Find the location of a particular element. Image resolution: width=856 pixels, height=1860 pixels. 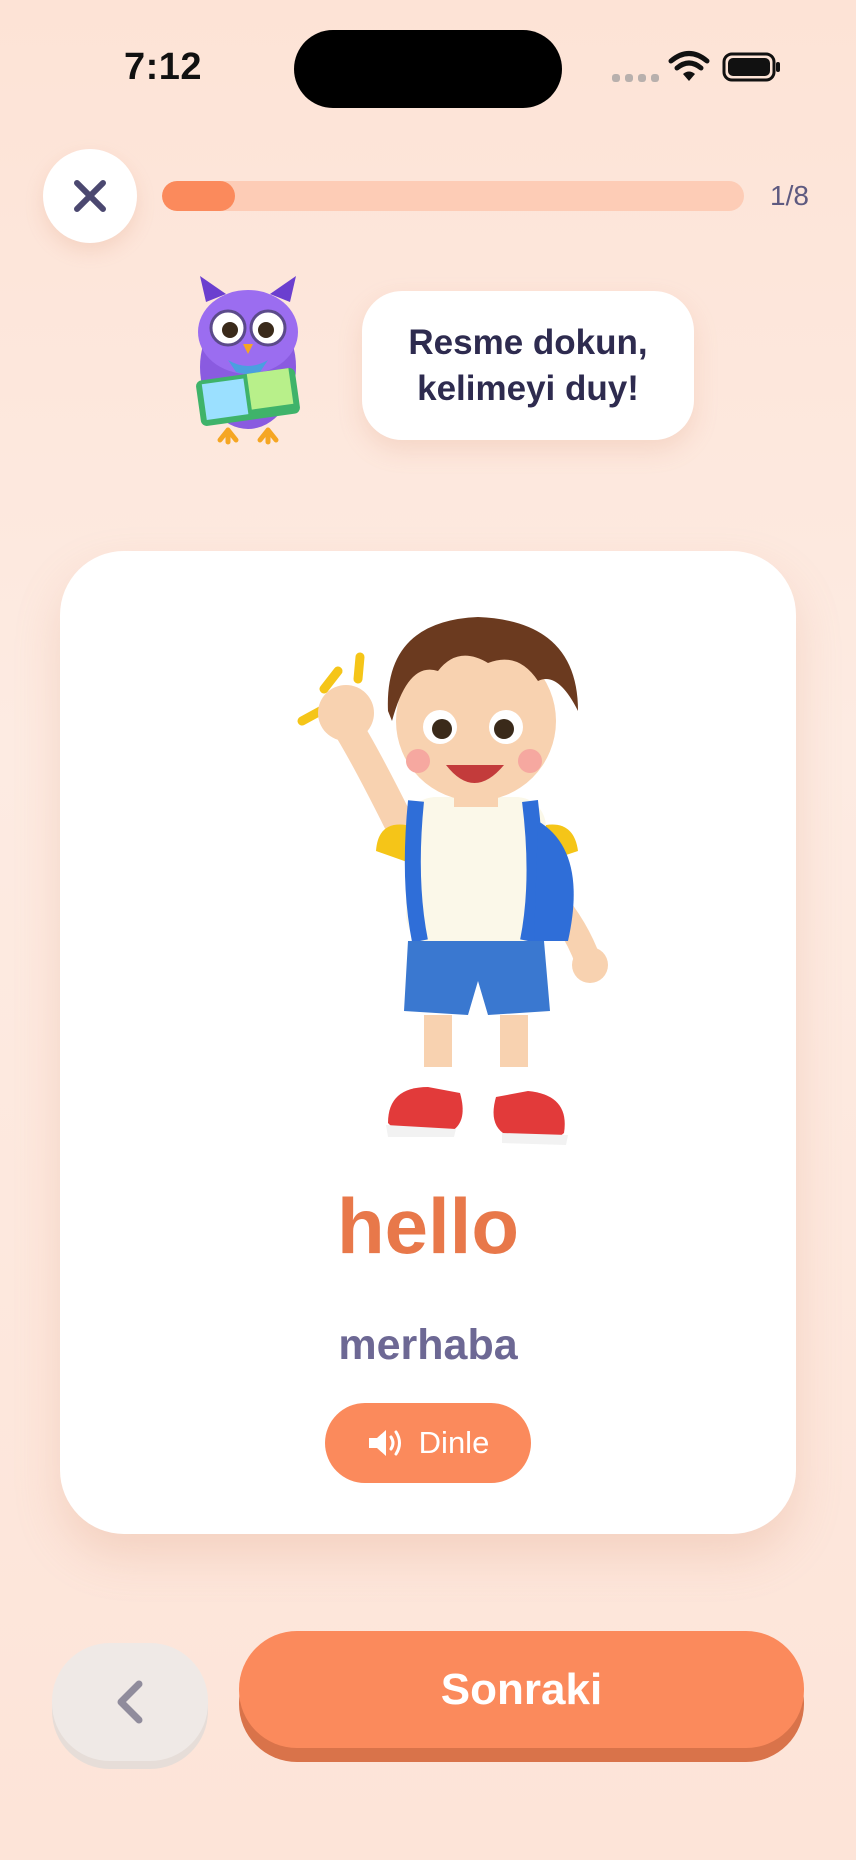

close-icon is located at coordinates (90, 196).